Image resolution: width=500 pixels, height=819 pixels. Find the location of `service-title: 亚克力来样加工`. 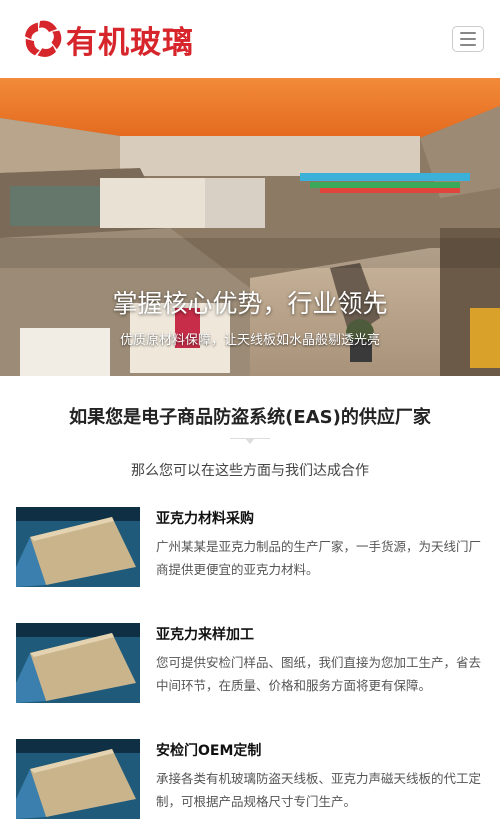

service-title: 亚克力来样加工 is located at coordinates (320, 635).